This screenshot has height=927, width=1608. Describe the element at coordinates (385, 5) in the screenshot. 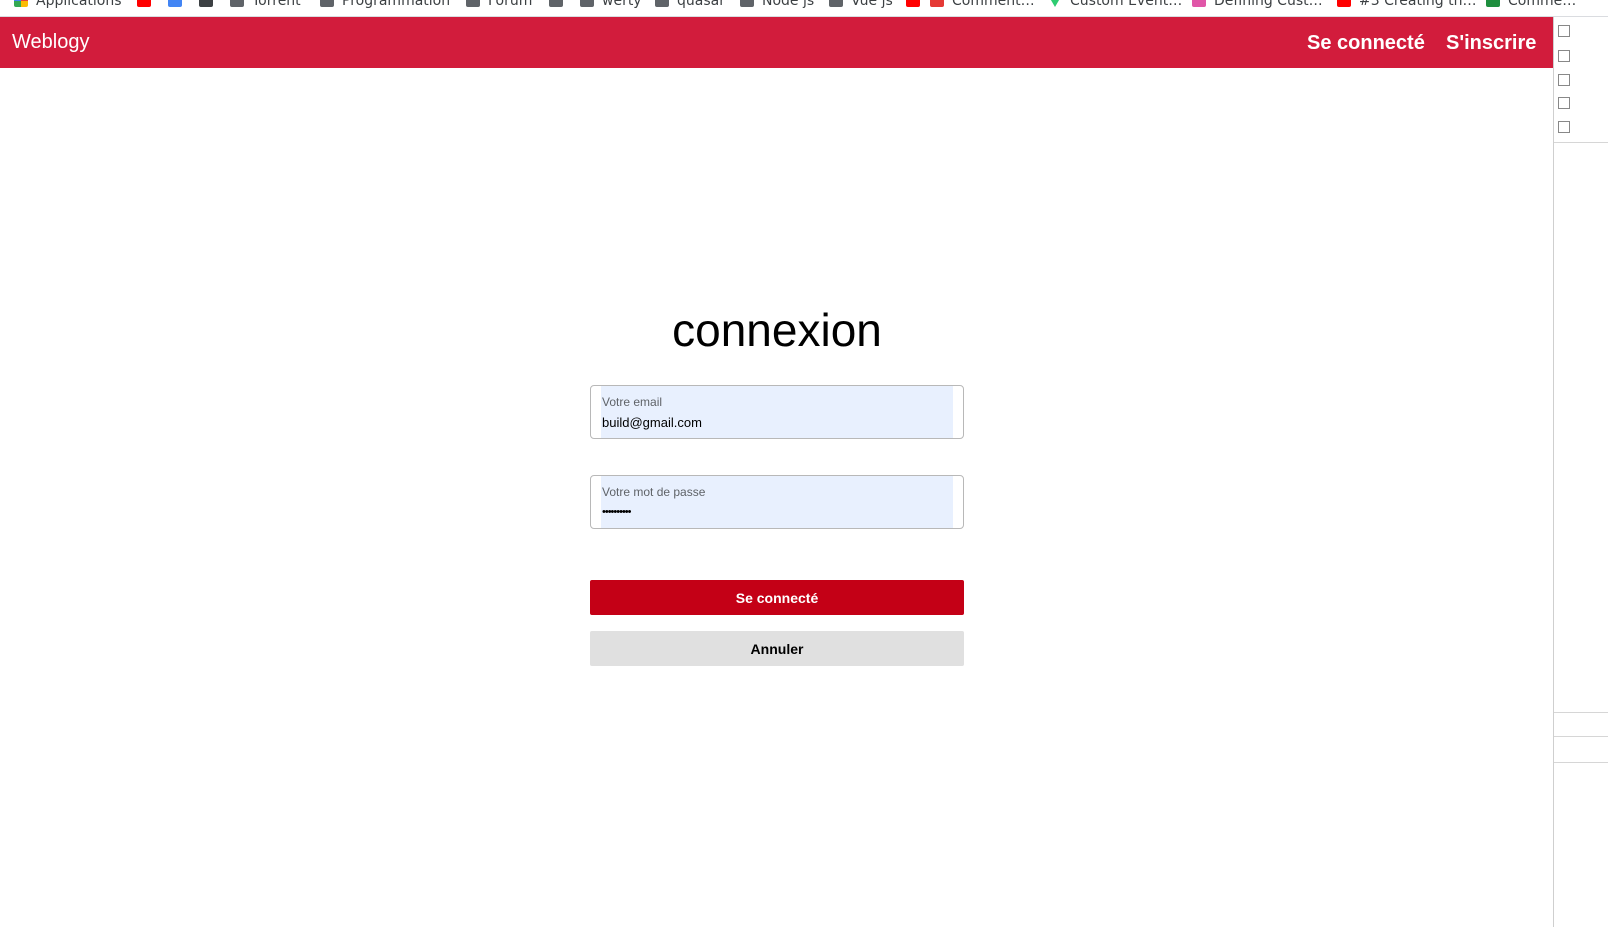

I see `bookmark-programmation: Programmation` at that location.